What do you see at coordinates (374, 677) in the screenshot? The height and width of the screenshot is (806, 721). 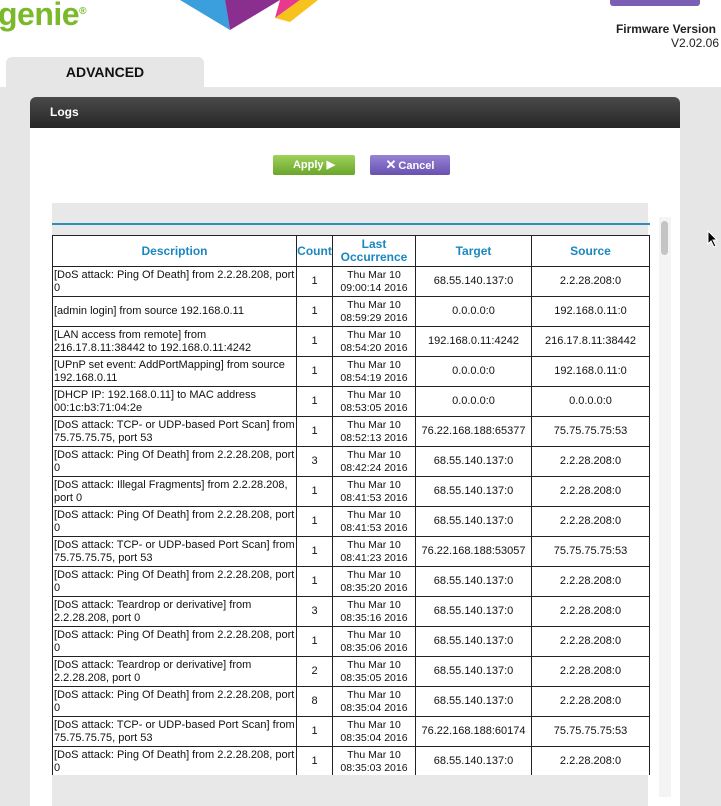 I see `log-time: 08:35:05 2016` at bounding box center [374, 677].